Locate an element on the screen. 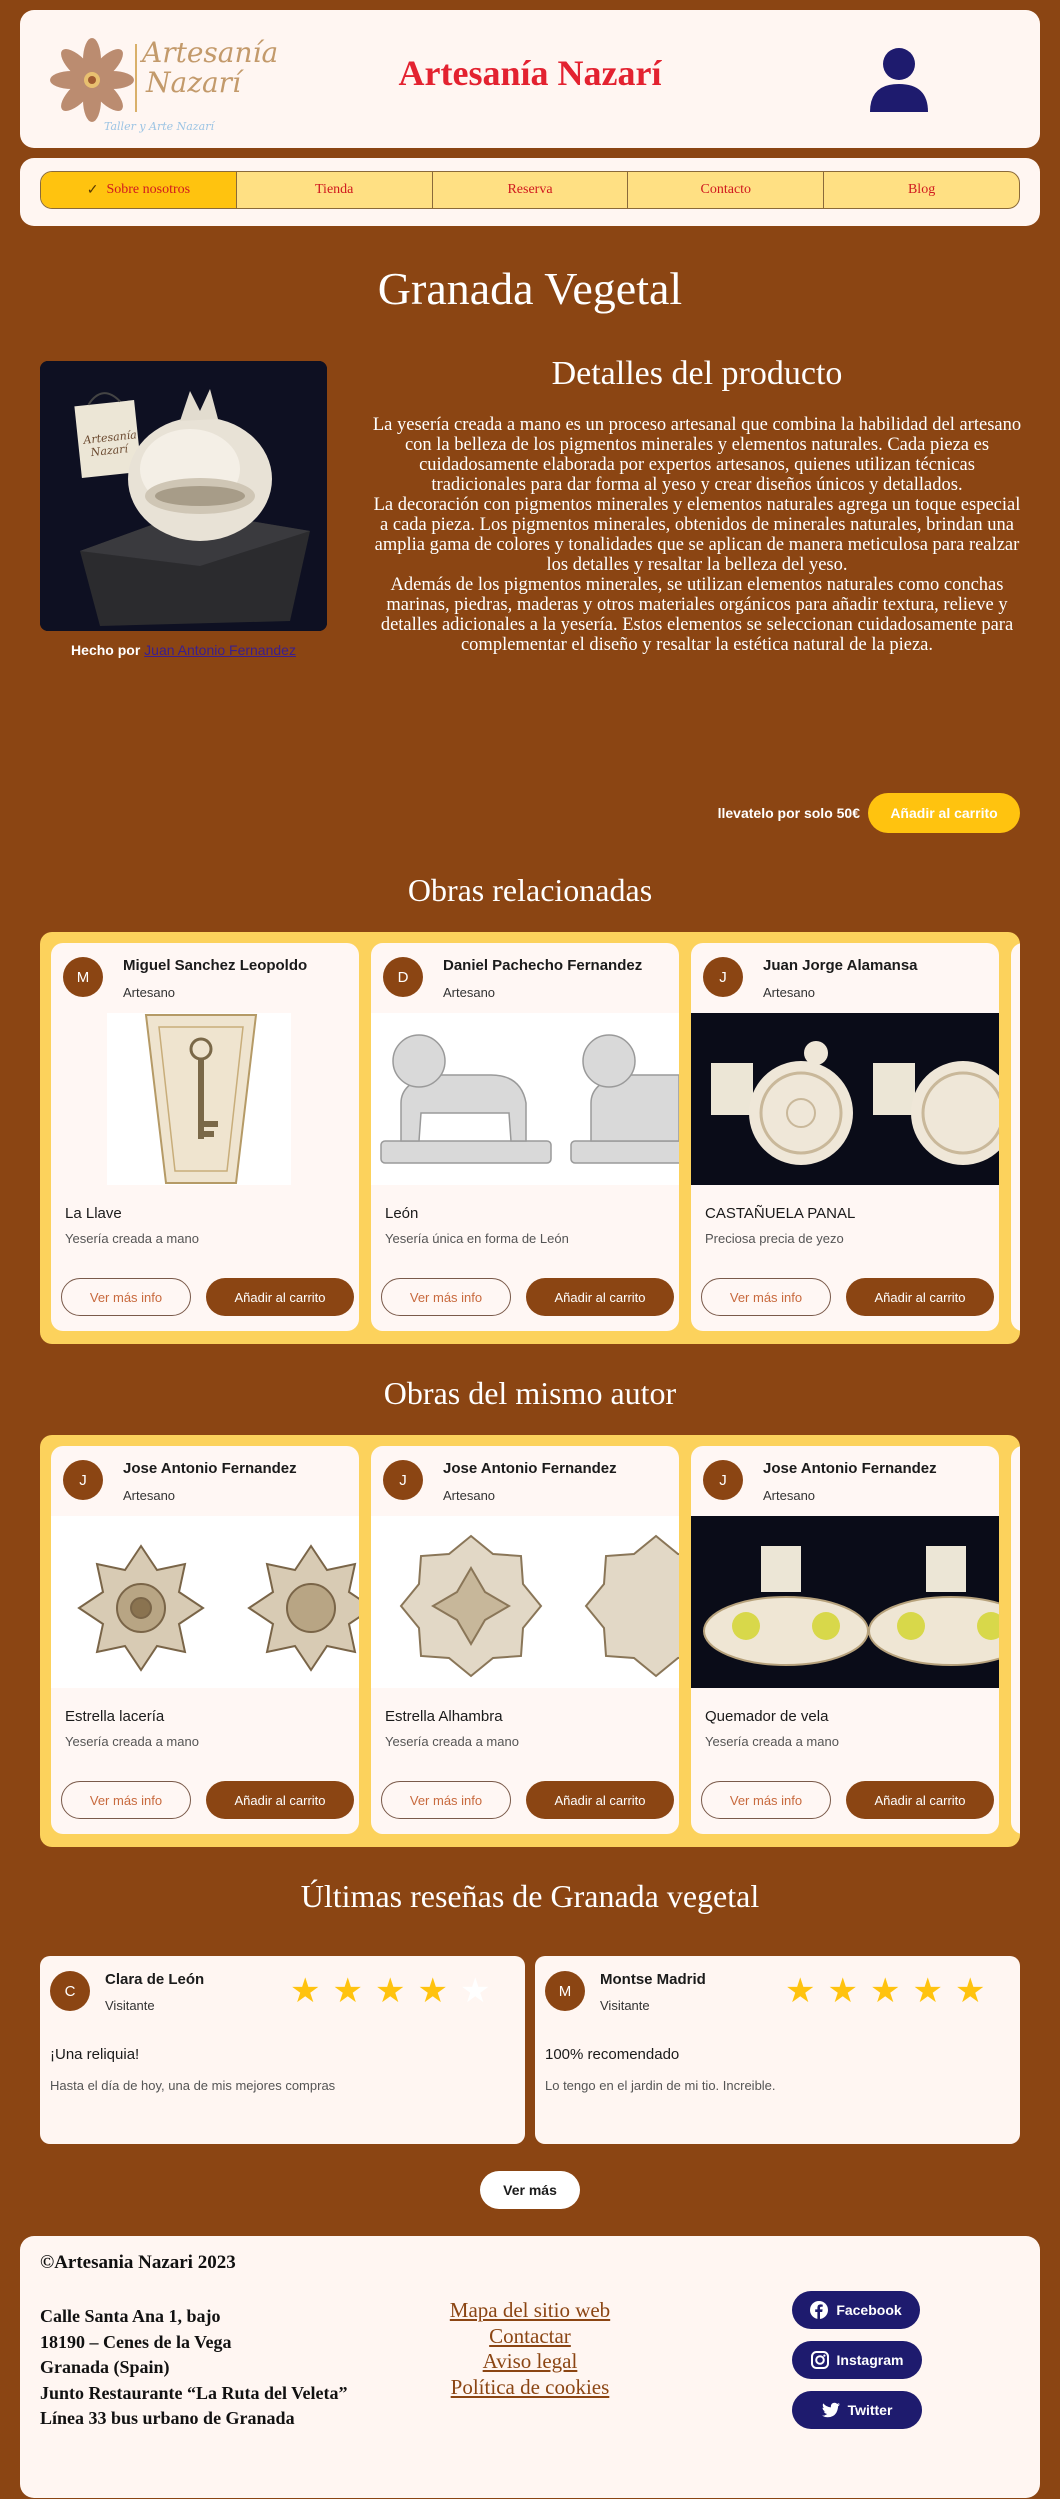 The height and width of the screenshot is (2499, 1060). same-author-section-title: Obras del mismo autor is located at coordinates (530, 1393).